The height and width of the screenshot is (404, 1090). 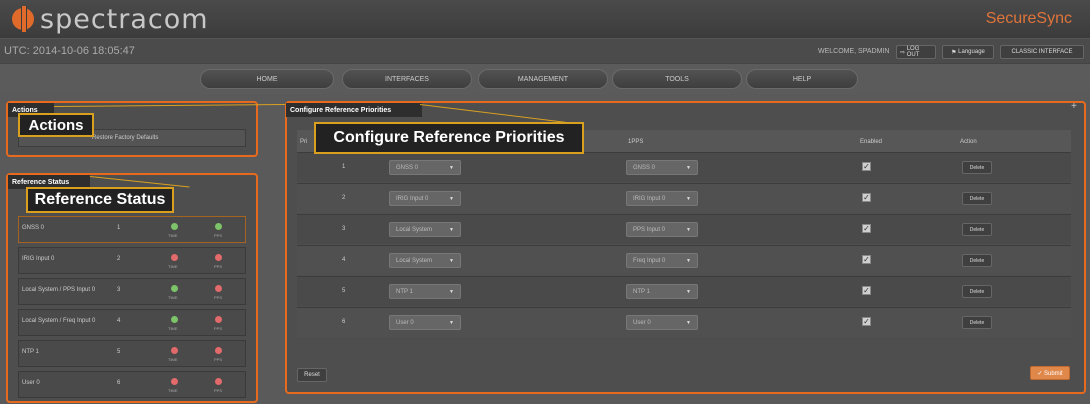 I want to click on priority-row: 6 User 0 ▼ User 0 ▼ ✓ Delete, so click(x=684, y=322).